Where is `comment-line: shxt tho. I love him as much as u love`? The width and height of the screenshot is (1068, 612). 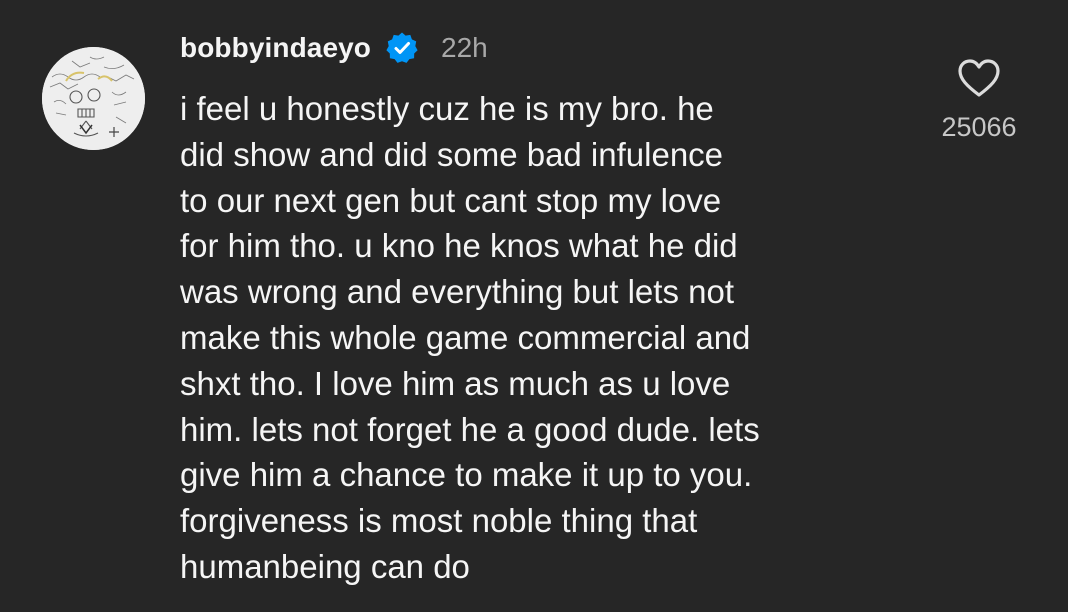
comment-line: shxt tho. I love him as much as u love is located at coordinates (455, 383).